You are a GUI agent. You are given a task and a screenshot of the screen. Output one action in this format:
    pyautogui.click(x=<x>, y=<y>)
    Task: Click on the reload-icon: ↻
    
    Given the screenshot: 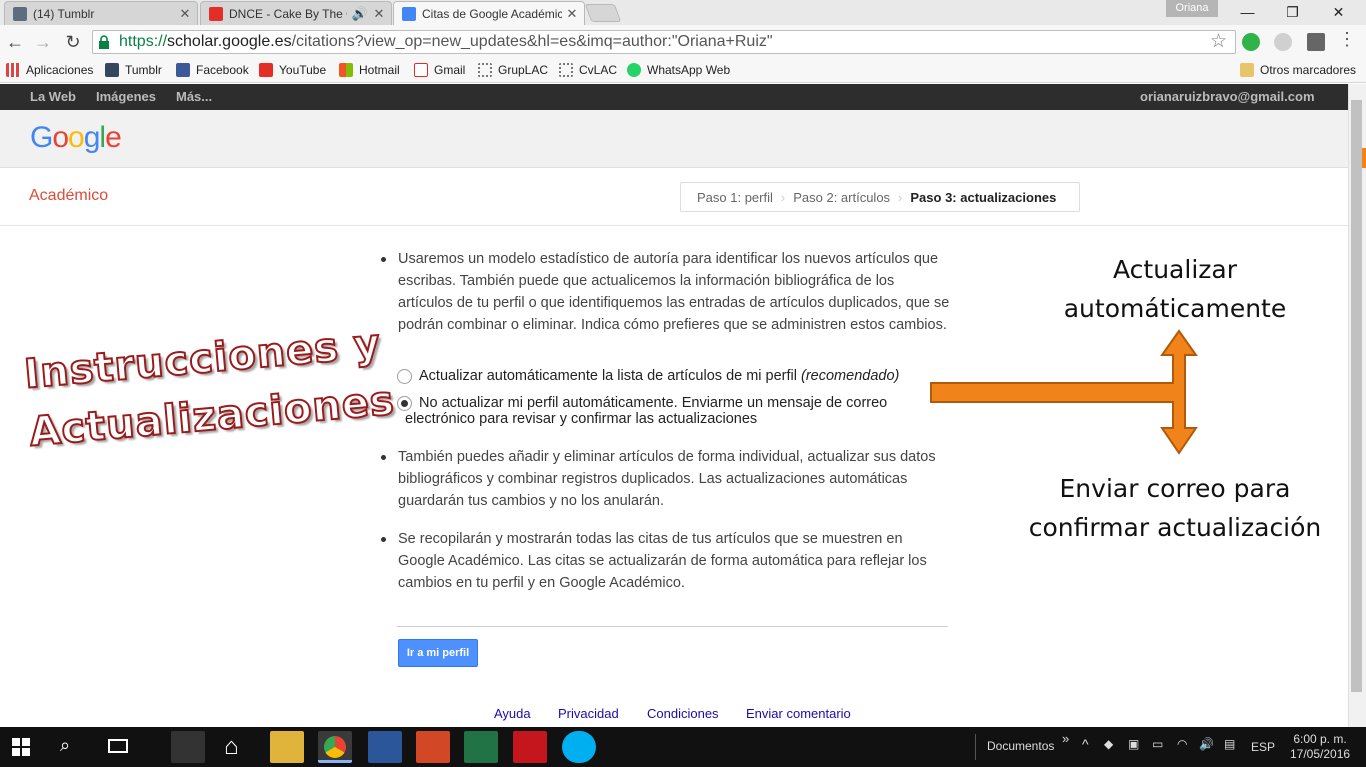 What is the action you would take?
    pyautogui.click(x=73, y=42)
    